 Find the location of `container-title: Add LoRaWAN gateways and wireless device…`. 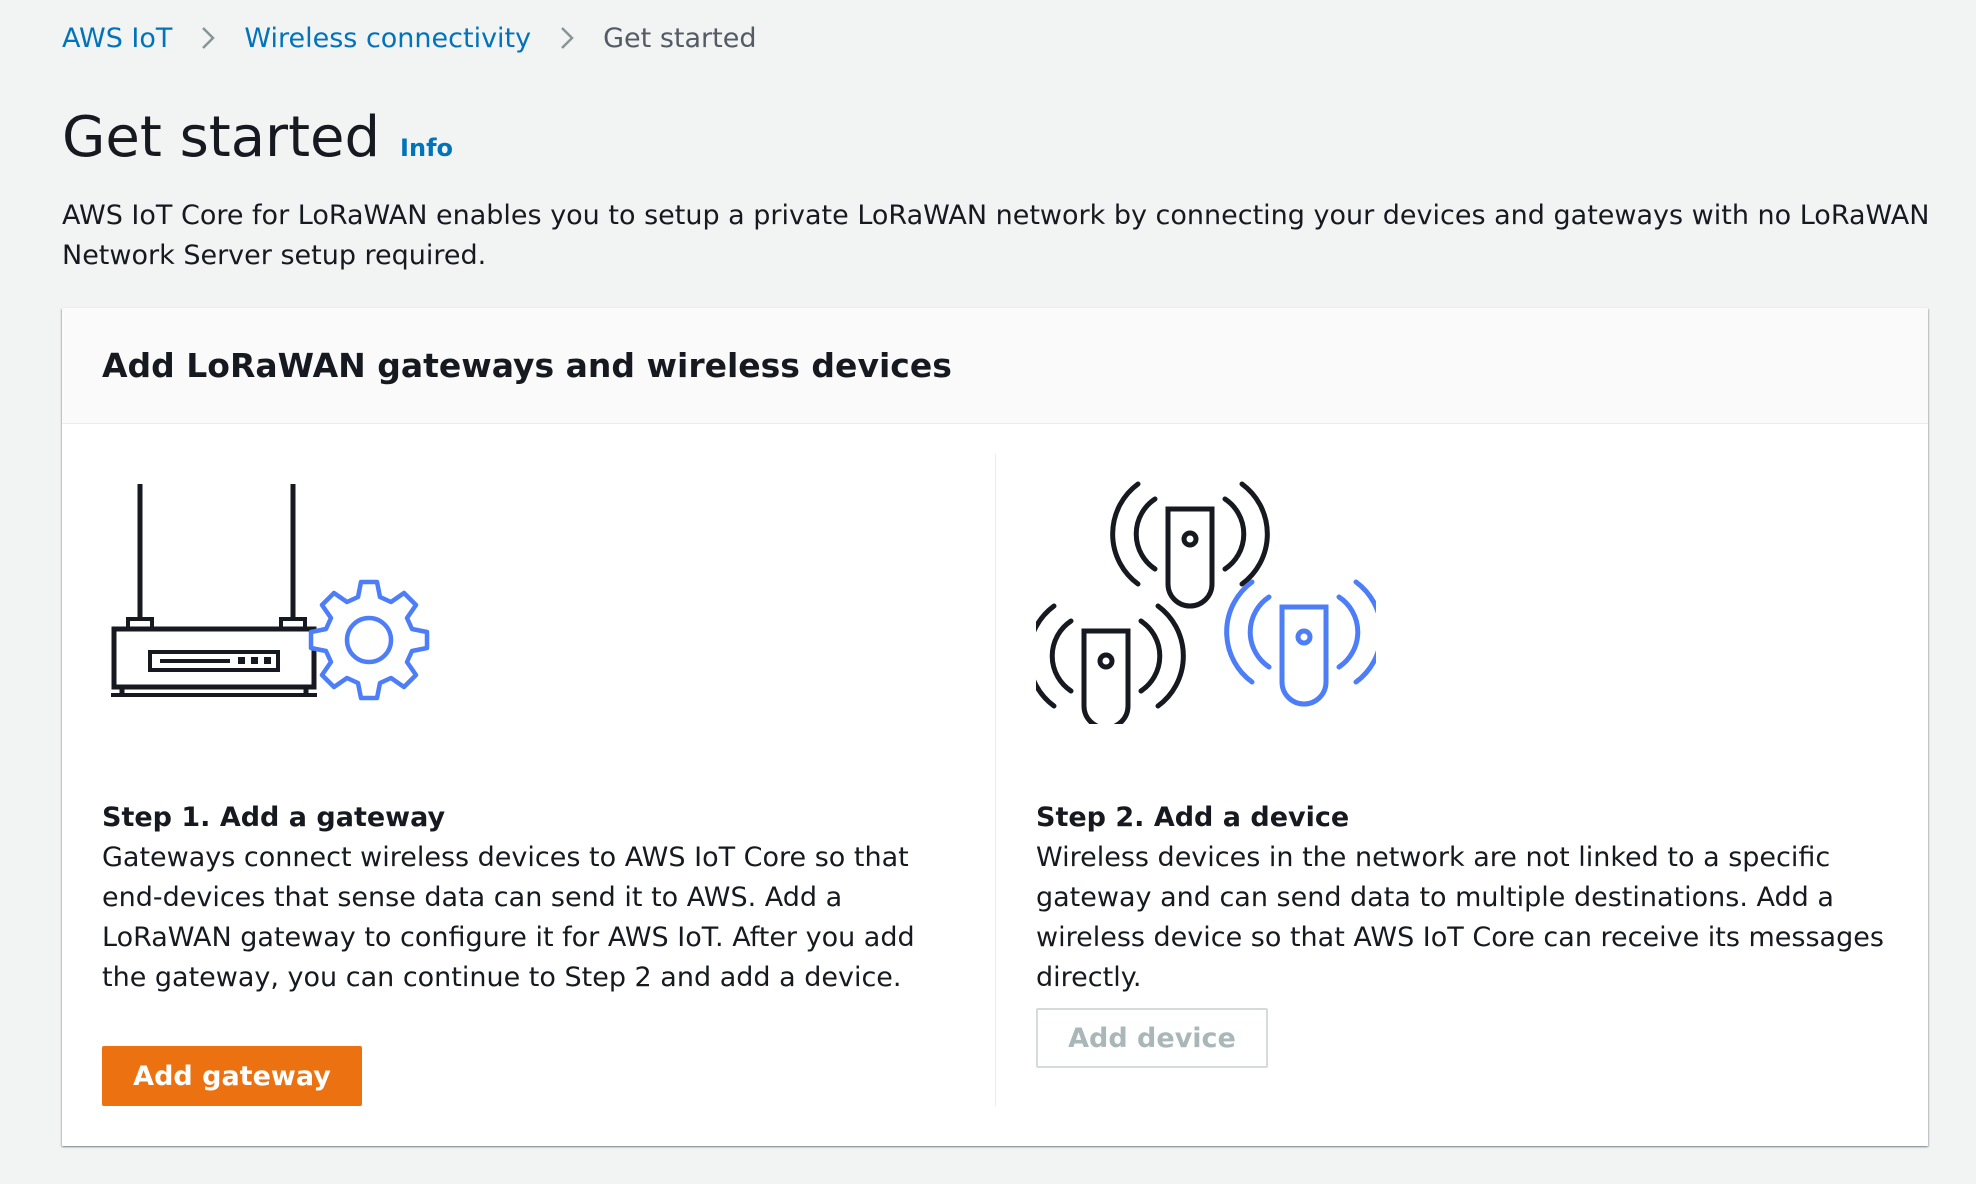

container-title: Add LoRaWAN gateways and wireless device… is located at coordinates (527, 365).